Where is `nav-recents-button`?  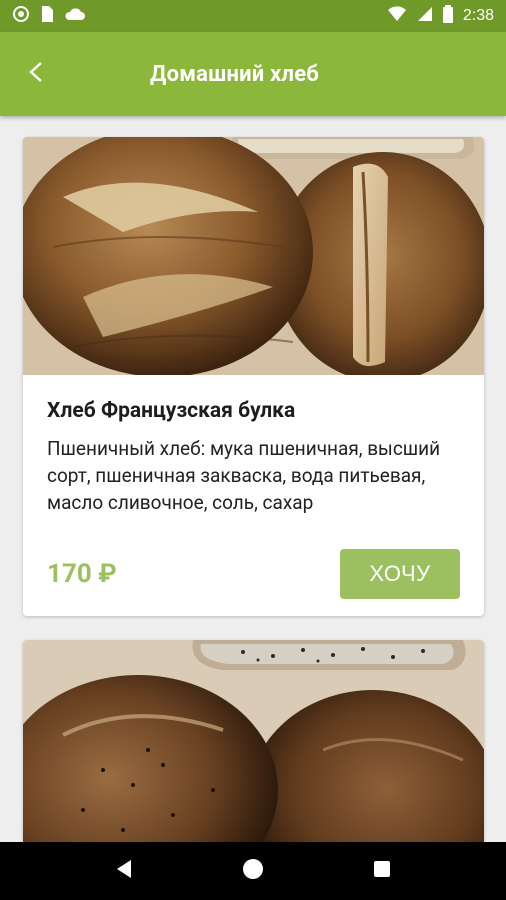
nav-recents-button is located at coordinates (382, 871).